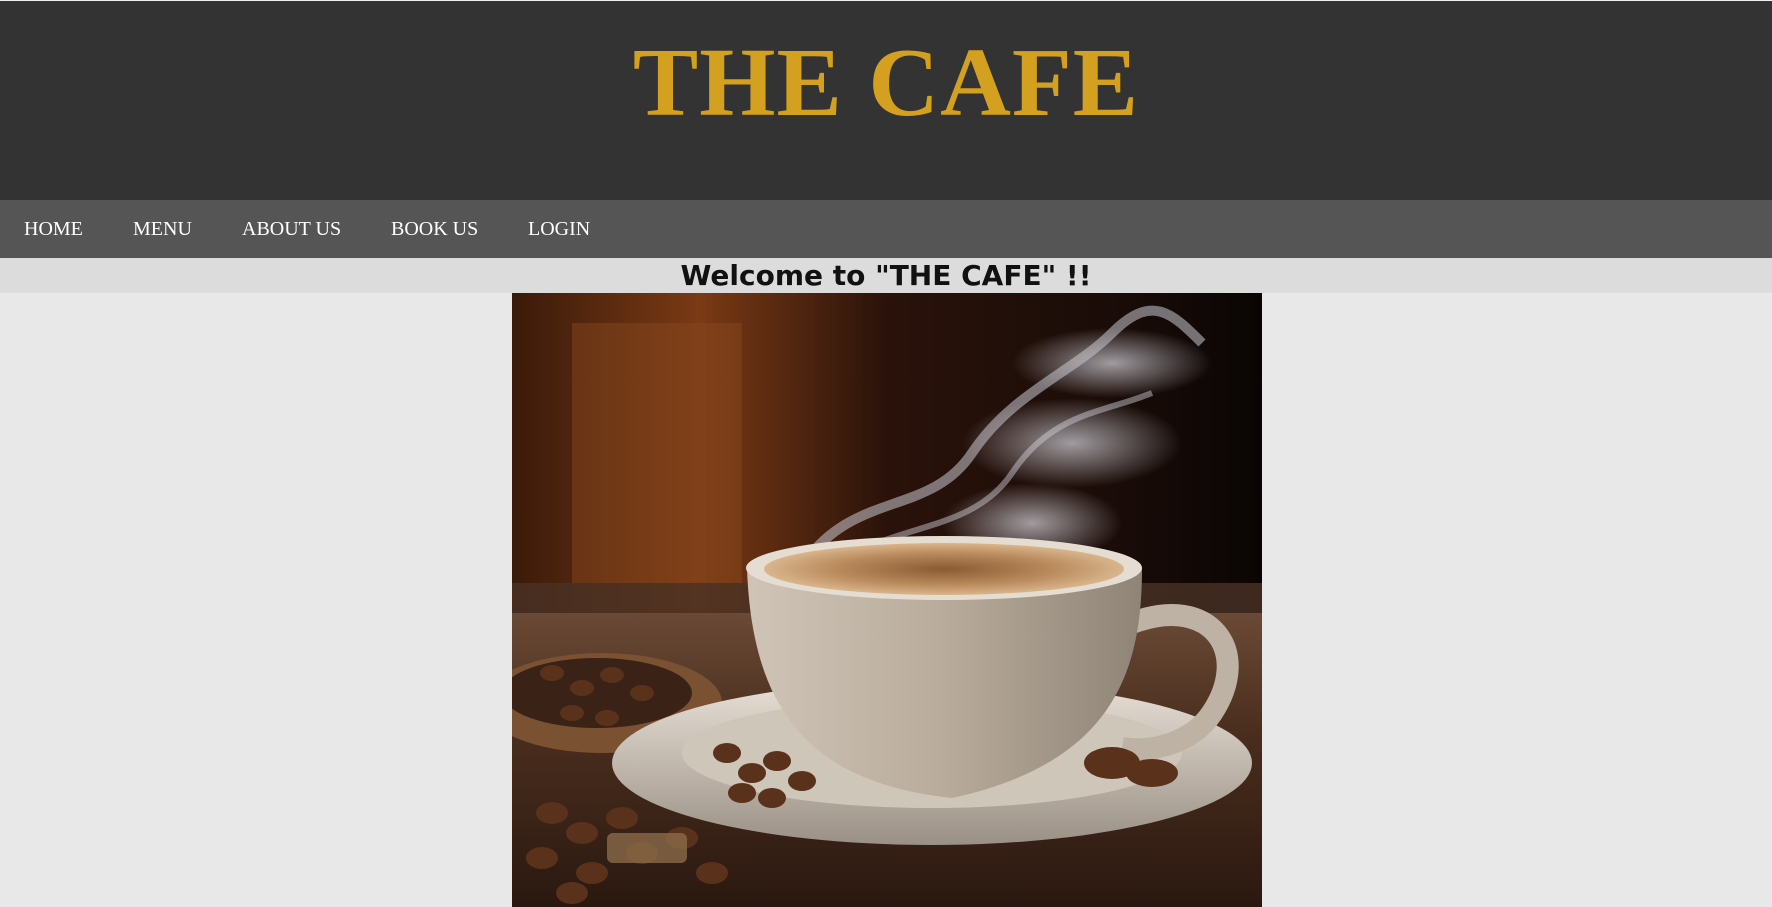  Describe the element at coordinates (886, 83) in the screenshot. I see `site-title: THE CAFE` at that location.